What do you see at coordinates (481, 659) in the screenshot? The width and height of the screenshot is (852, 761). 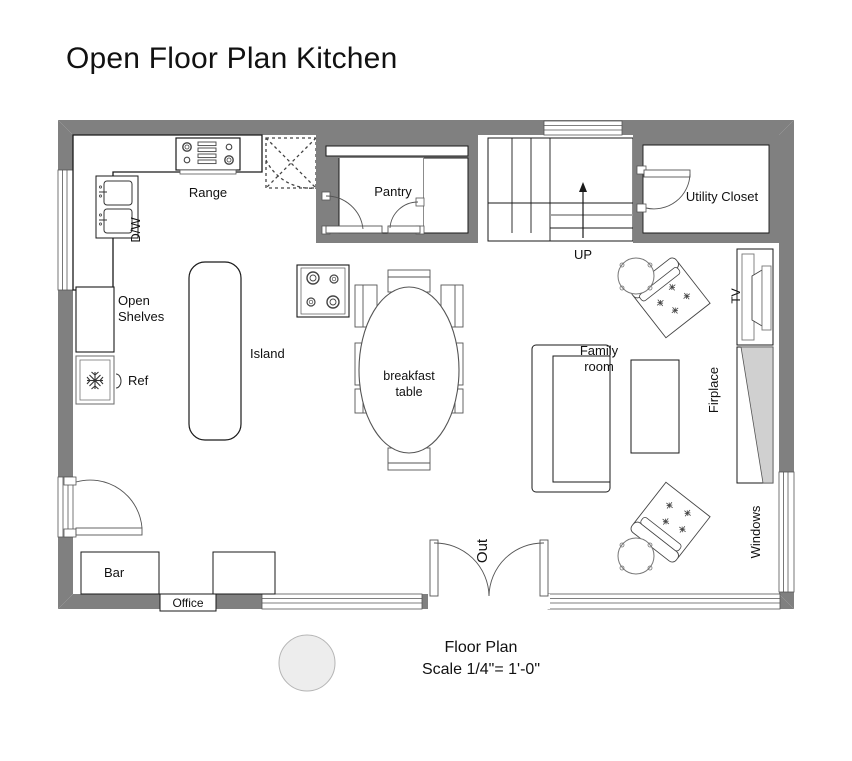 I see `floor-plan-caption: Floor Plan Scale 1/4"= 1'-0"` at bounding box center [481, 659].